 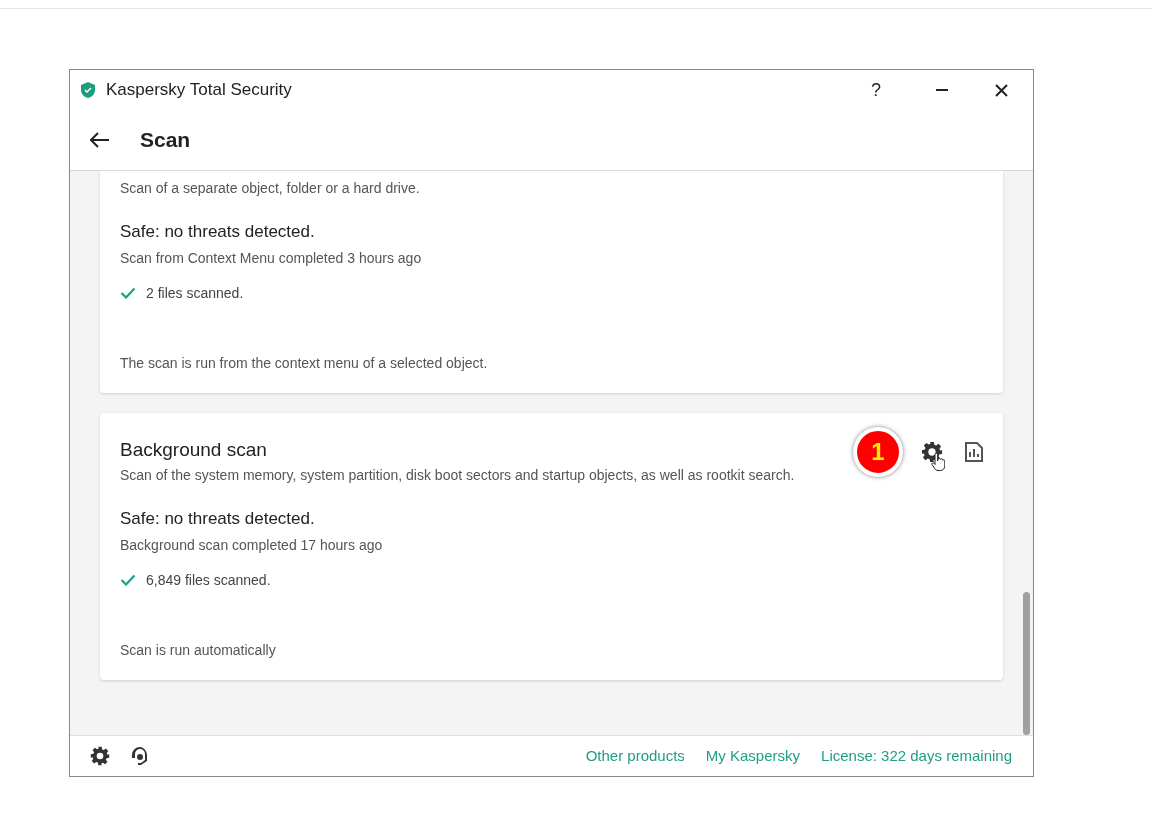 I want to click on help-button: ?, so click(x=876, y=90).